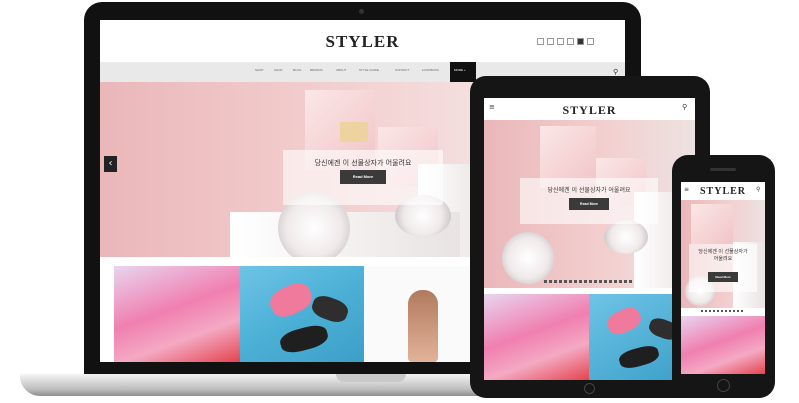 This screenshot has height=403, width=799. Describe the element at coordinates (550, 41) in the screenshot. I see `twitter-icon` at that location.